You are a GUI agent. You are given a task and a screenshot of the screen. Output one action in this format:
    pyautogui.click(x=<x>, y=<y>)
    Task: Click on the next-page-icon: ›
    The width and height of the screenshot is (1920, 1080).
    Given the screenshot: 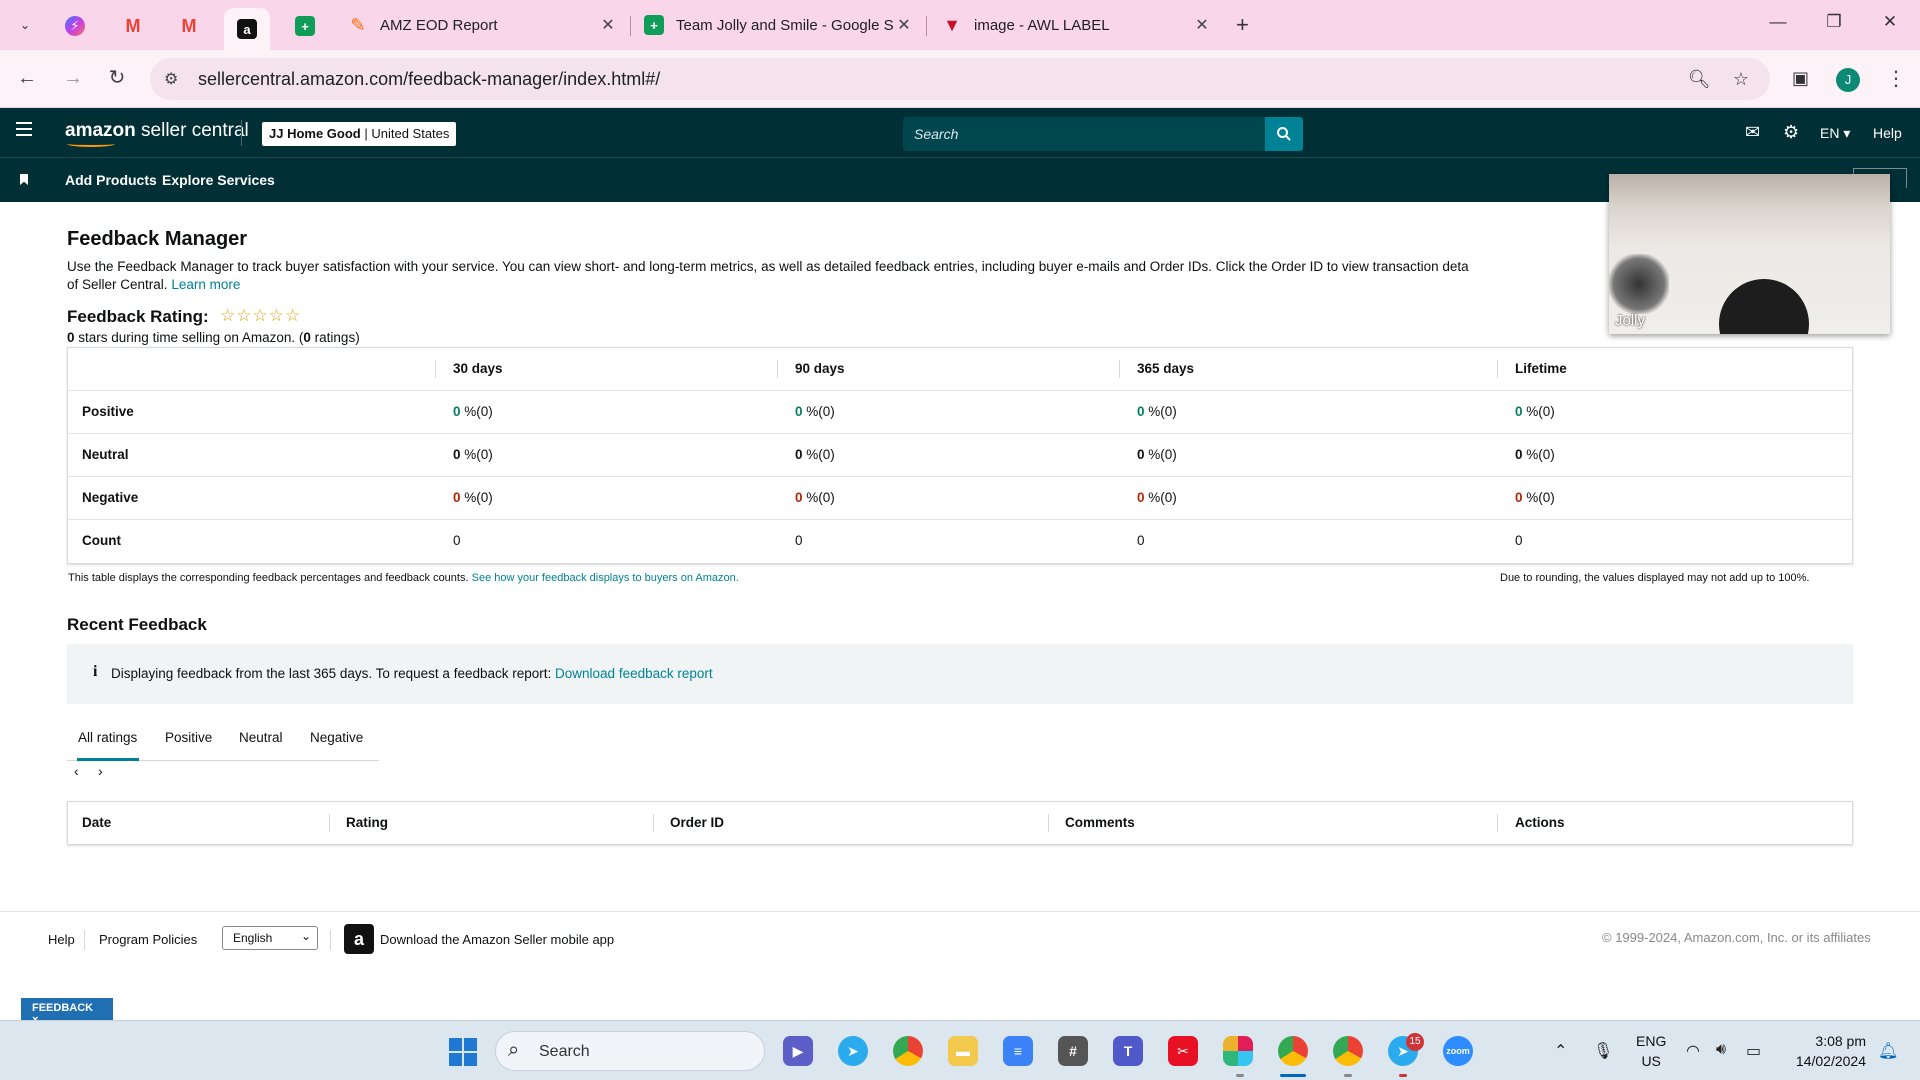 What is the action you would take?
    pyautogui.click(x=100, y=771)
    